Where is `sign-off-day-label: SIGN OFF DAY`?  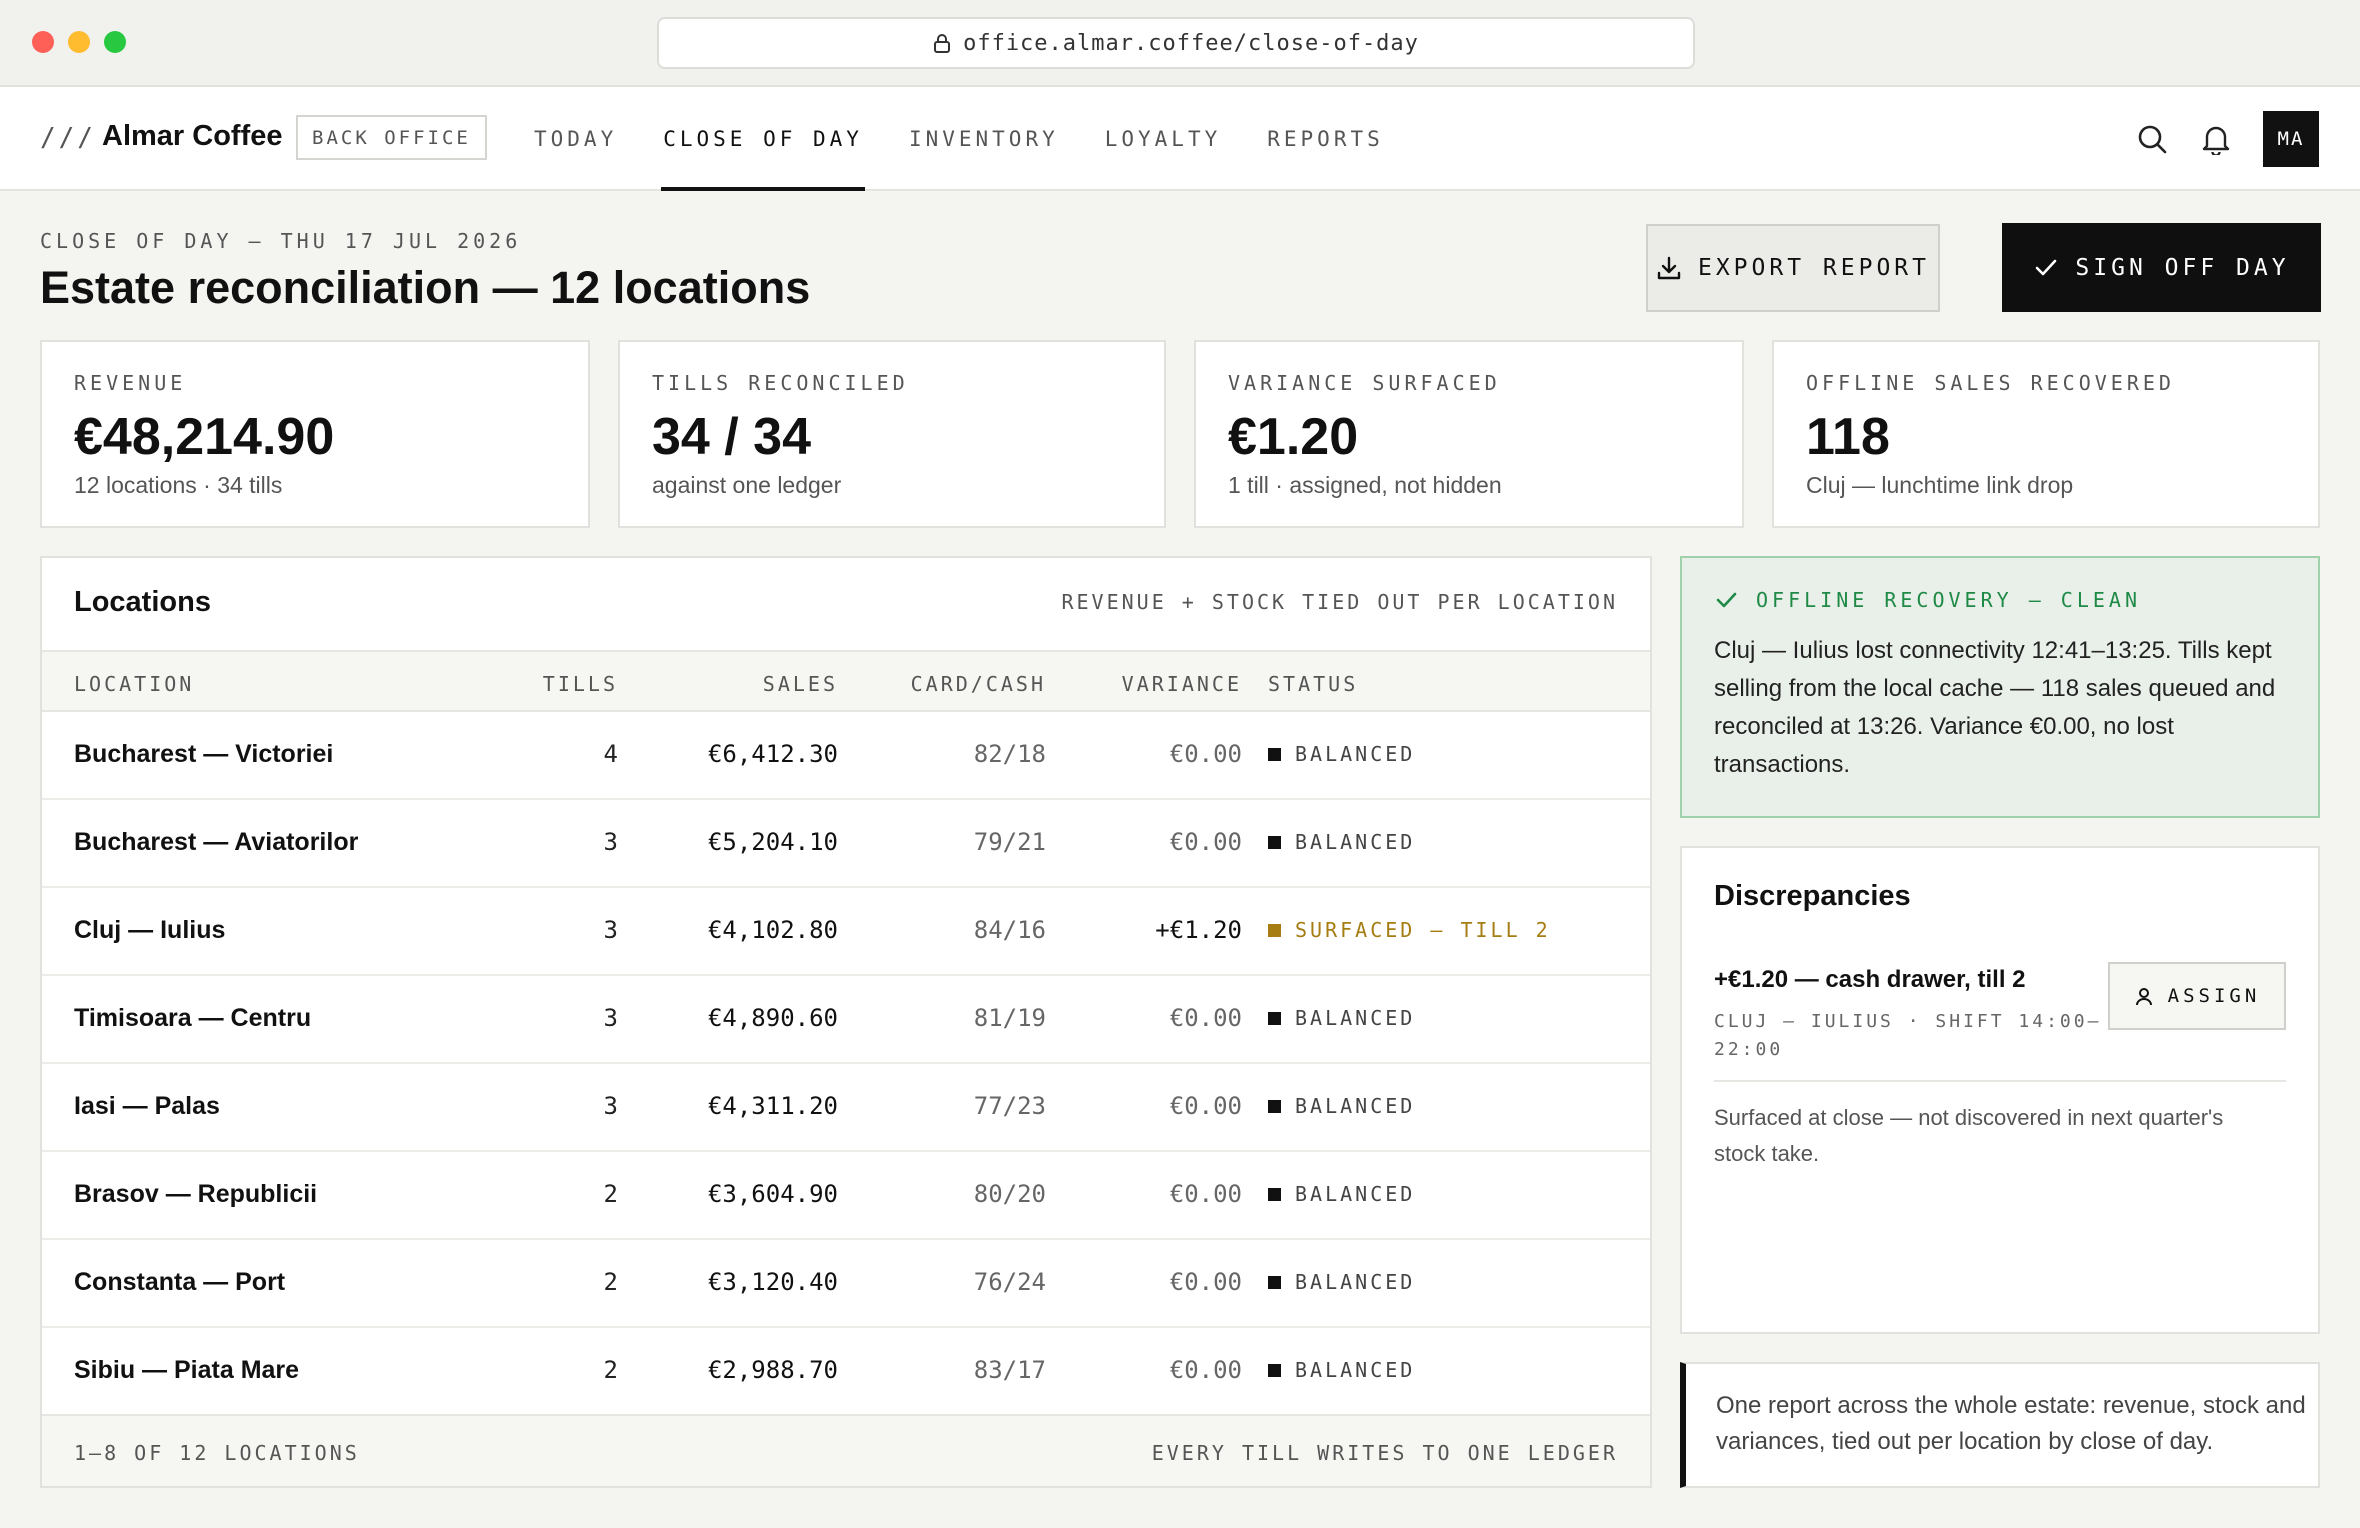
sign-off-day-label: SIGN OFF DAY is located at coordinates (2182, 267).